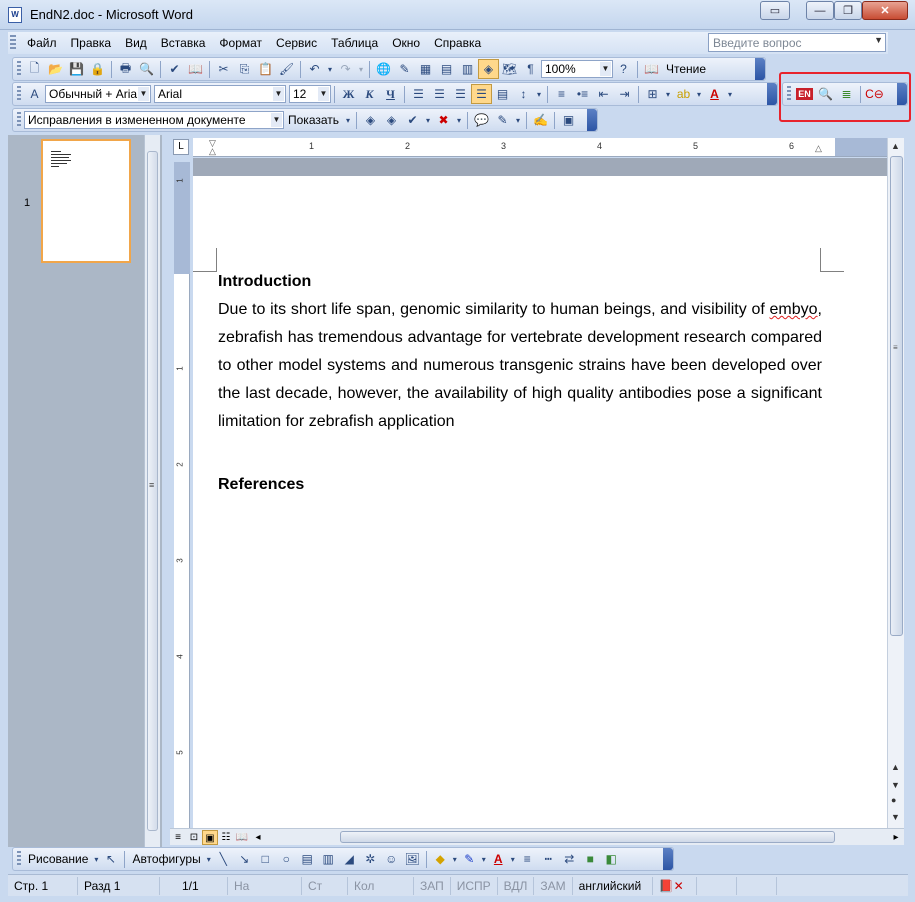  Describe the element at coordinates (349, 859) in the screenshot. I see `wordart-icon: ◢` at that location.